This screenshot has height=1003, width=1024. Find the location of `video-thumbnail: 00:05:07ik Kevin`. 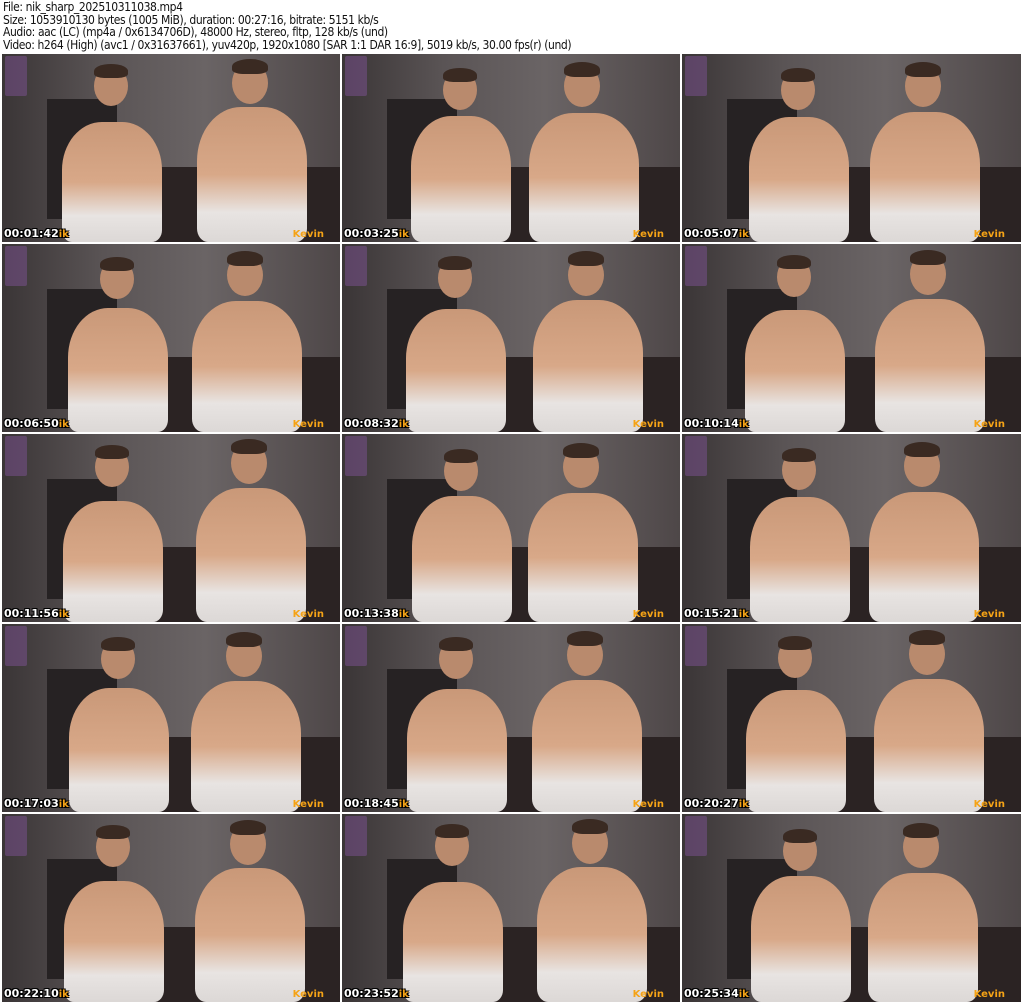

video-thumbnail: 00:05:07ik Kevin is located at coordinates (851, 148).